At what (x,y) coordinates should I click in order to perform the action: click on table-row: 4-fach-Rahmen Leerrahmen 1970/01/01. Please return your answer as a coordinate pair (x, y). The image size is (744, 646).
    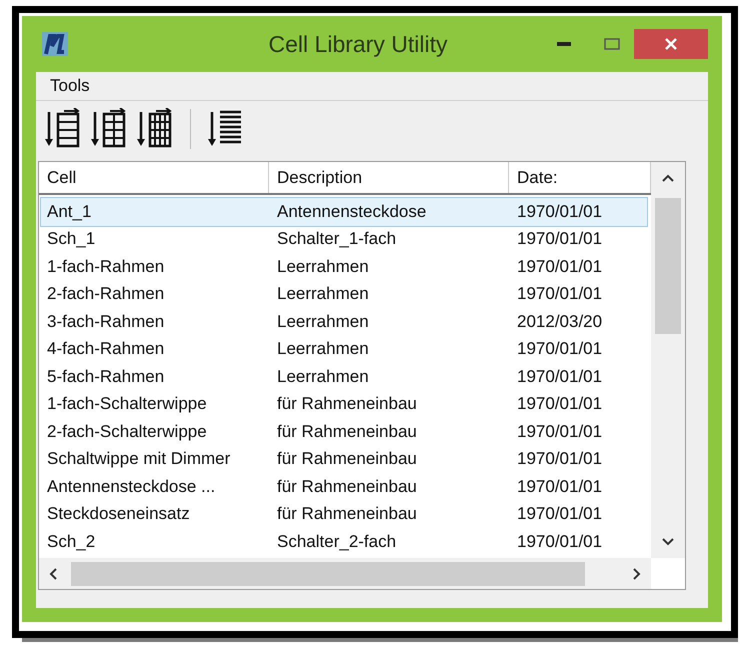
    Looking at the image, I should click on (344, 349).